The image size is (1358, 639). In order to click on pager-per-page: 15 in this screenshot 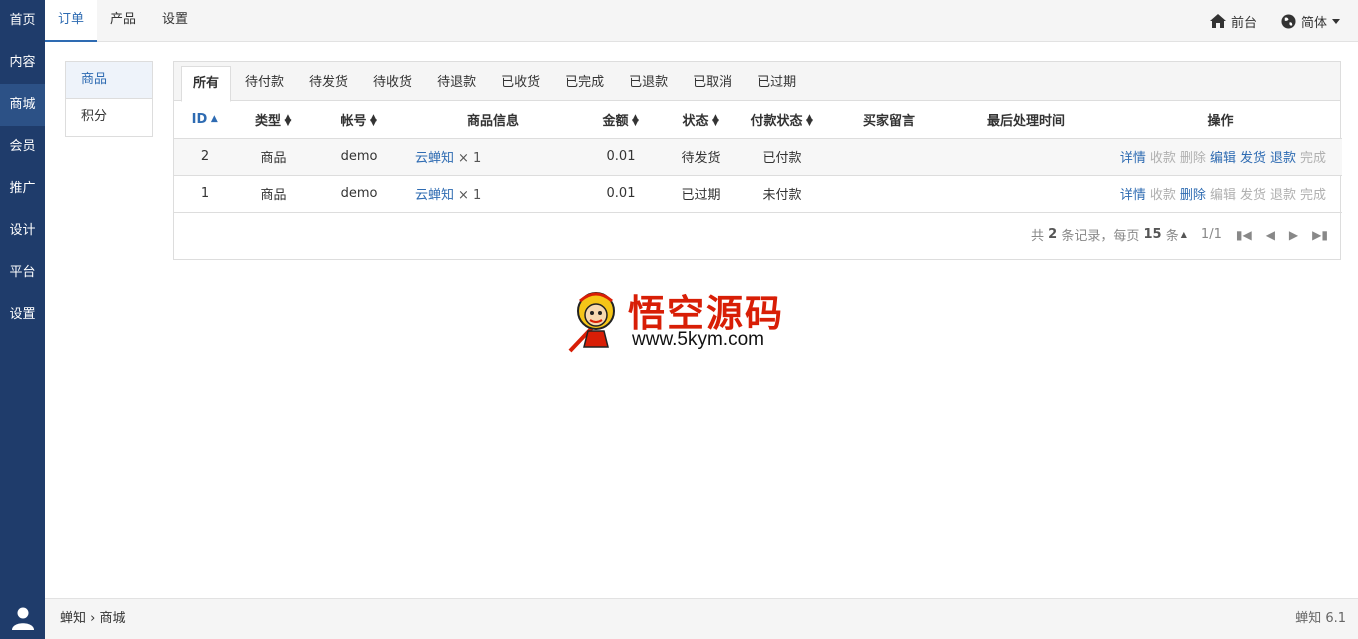, I will do `click(1153, 234)`.